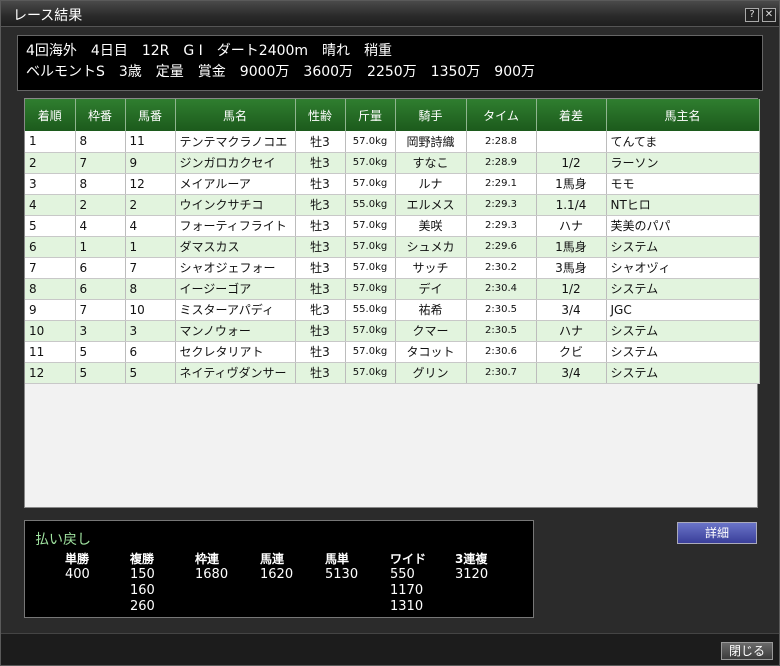  Describe the element at coordinates (501, 310) in the screenshot. I see `table-cell: 2:30.5` at that location.